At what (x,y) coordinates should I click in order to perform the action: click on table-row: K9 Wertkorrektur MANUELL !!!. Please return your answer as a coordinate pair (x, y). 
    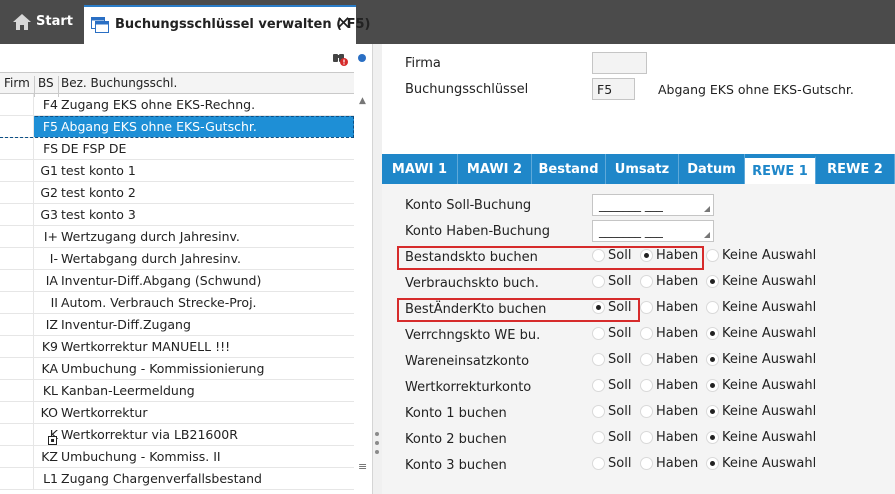
    Looking at the image, I should click on (177, 347).